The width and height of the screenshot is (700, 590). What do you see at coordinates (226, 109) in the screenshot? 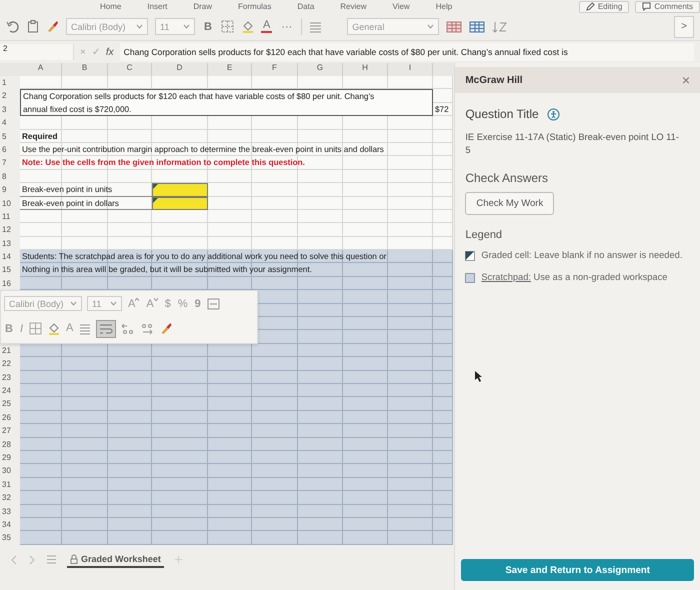
I see `cell-text: annual fixed cost is $720,000.` at bounding box center [226, 109].